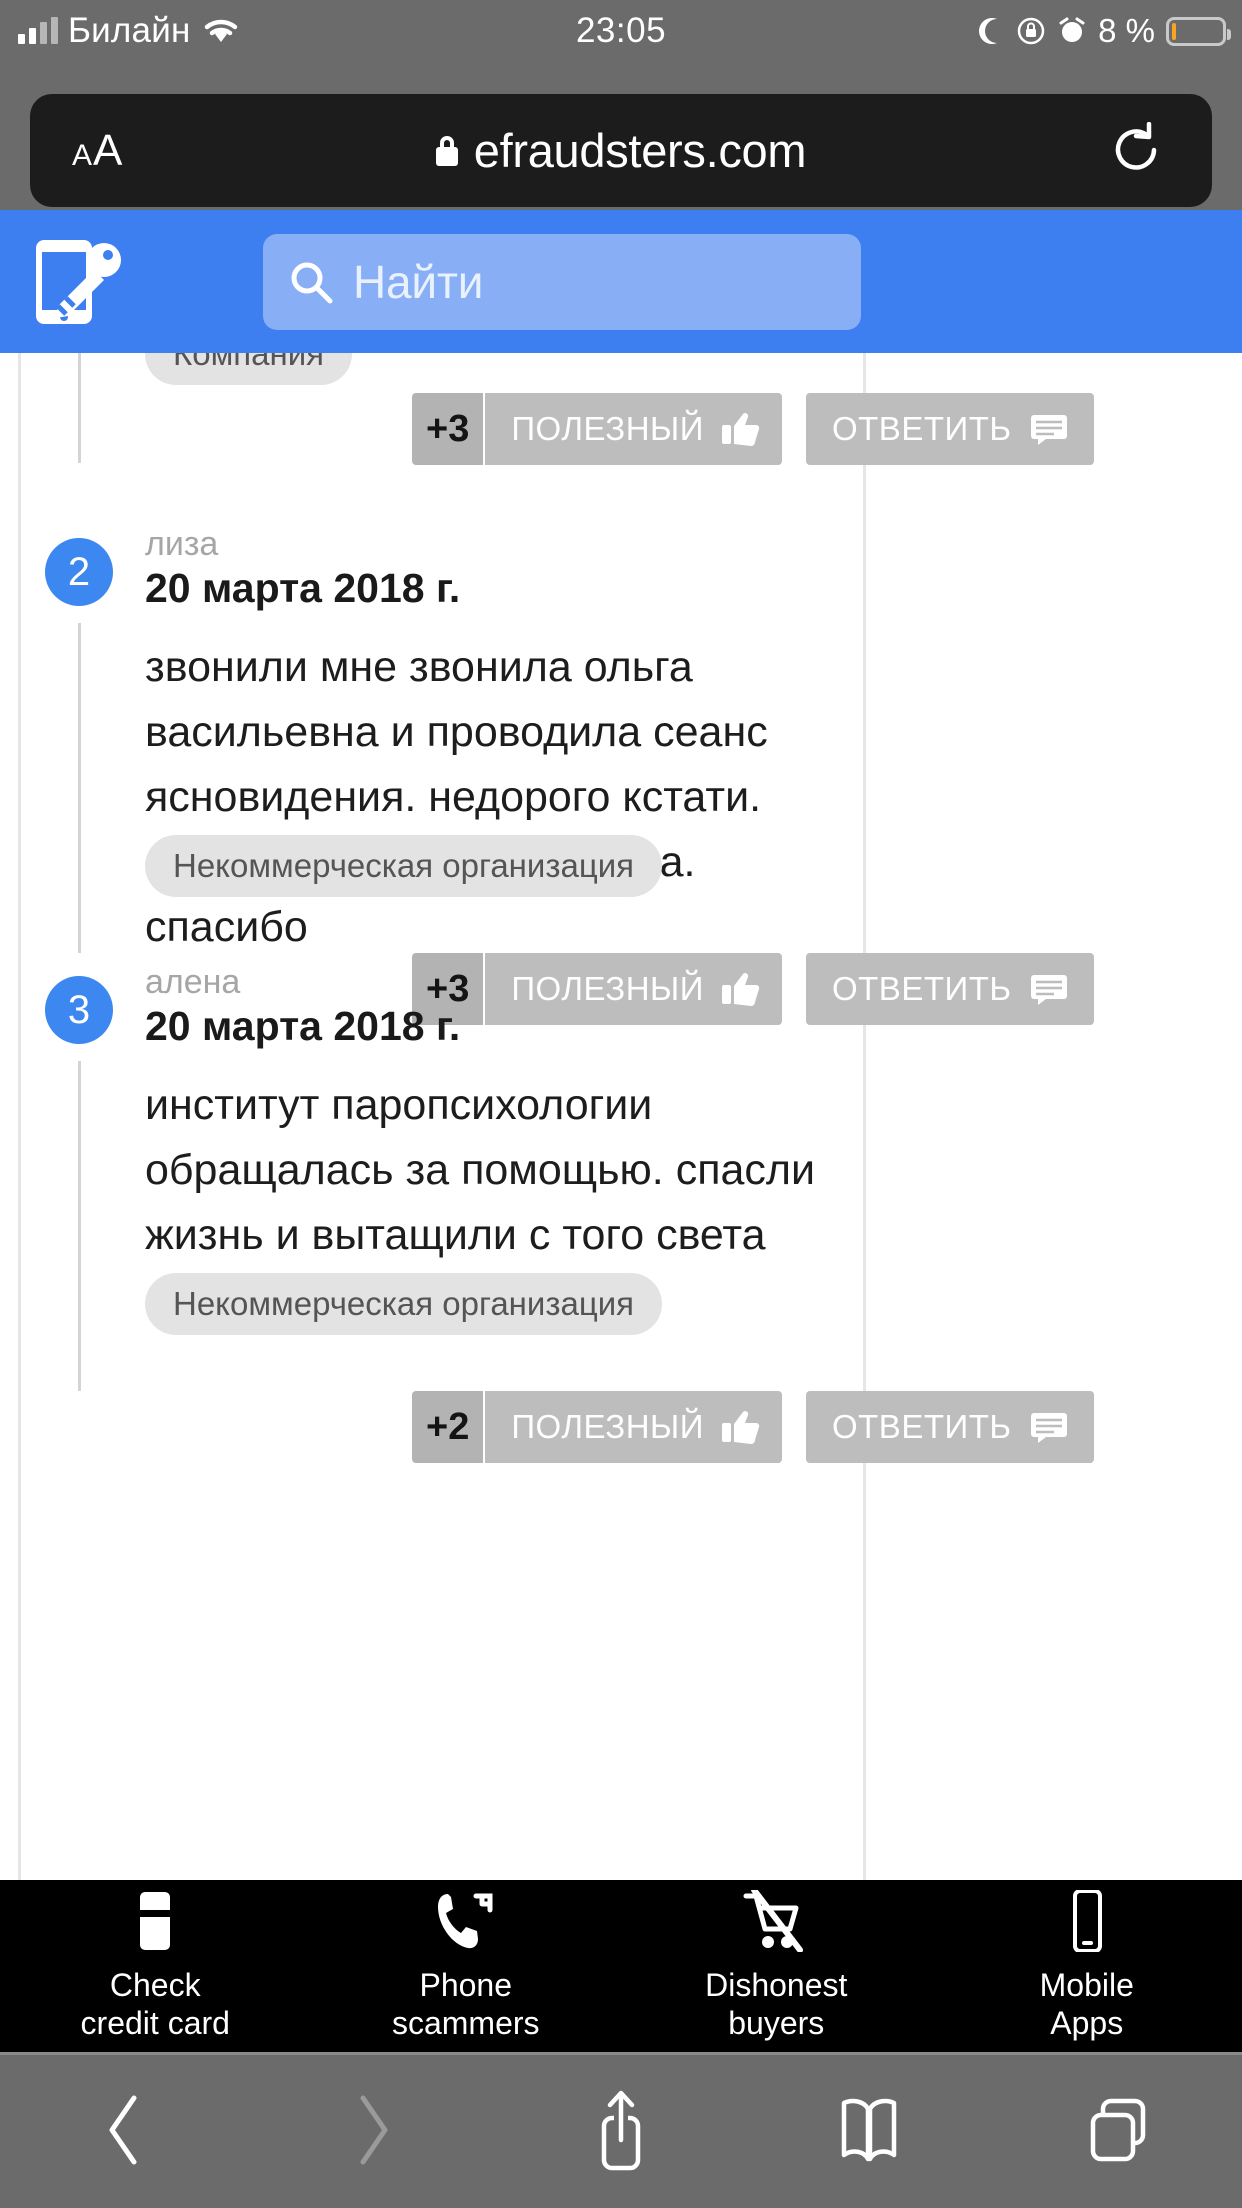  What do you see at coordinates (418, 282) in the screenshot?
I see `search-placeholder: Найти` at bounding box center [418, 282].